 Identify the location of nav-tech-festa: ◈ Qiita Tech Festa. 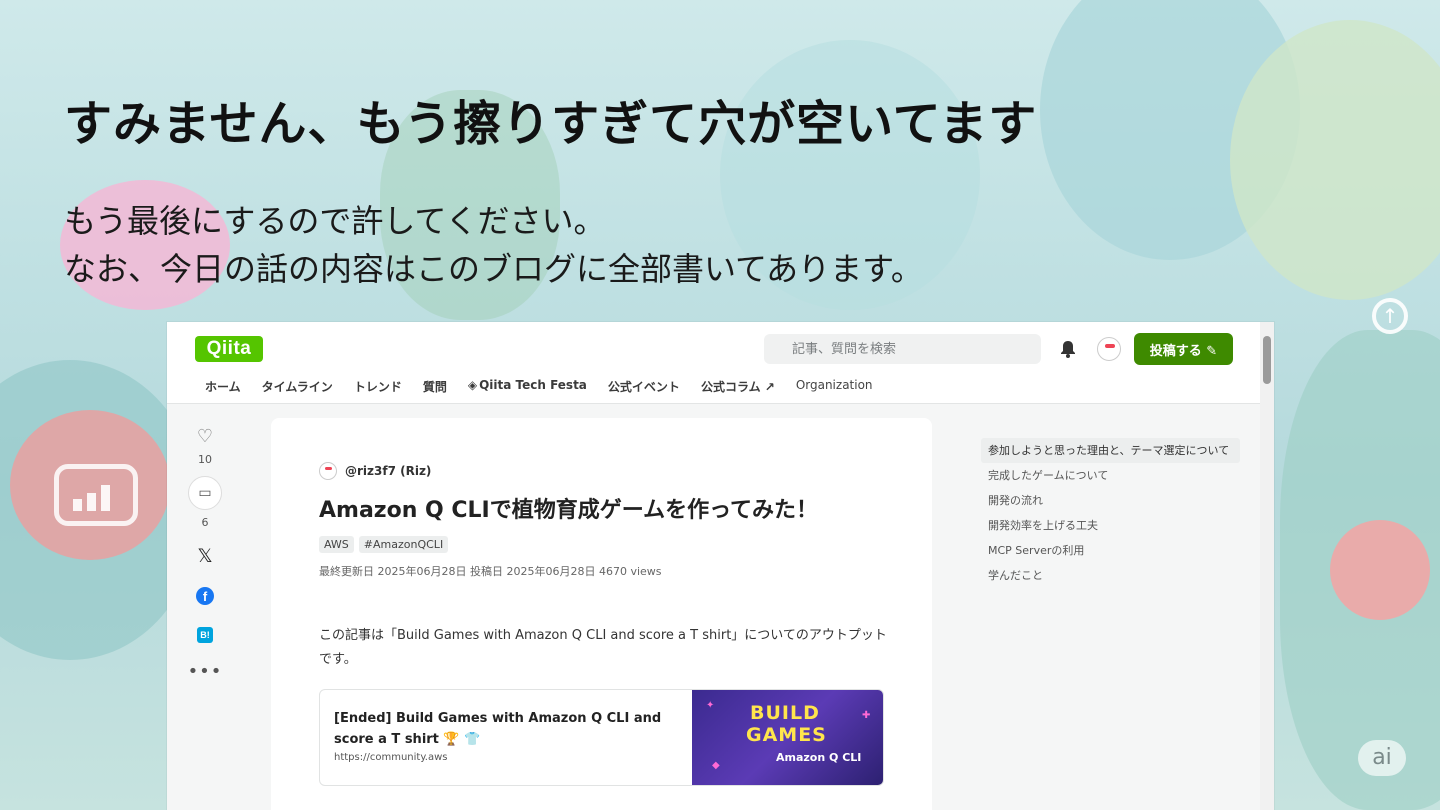
(527, 386).